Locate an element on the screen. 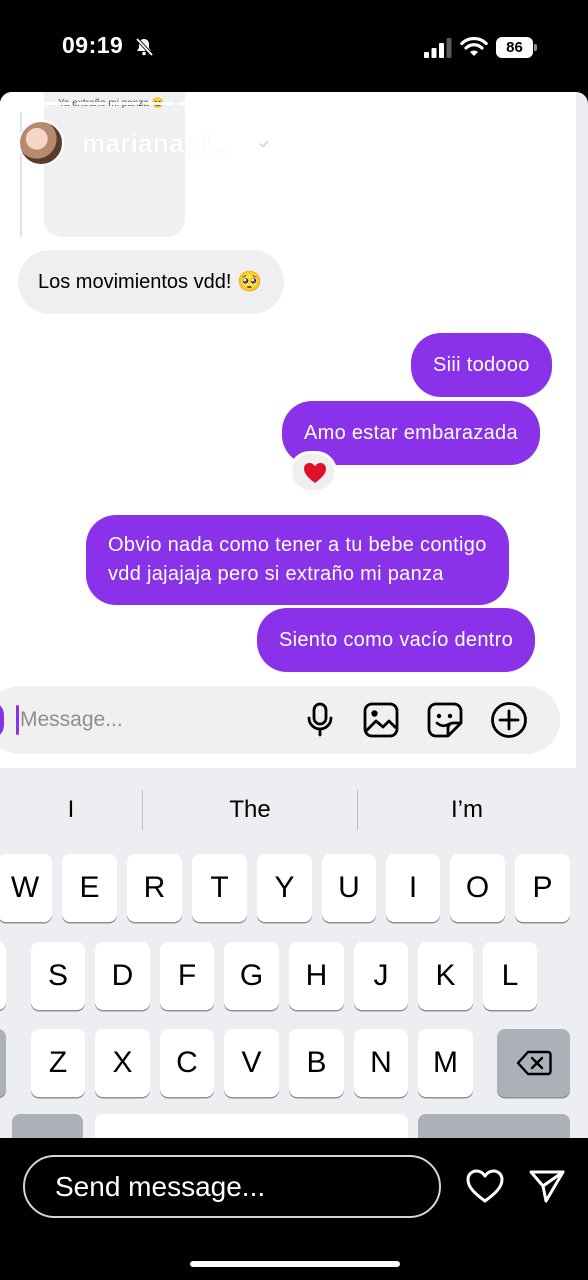 The height and width of the screenshot is (1280, 588). backspace-key is located at coordinates (533, 1063).